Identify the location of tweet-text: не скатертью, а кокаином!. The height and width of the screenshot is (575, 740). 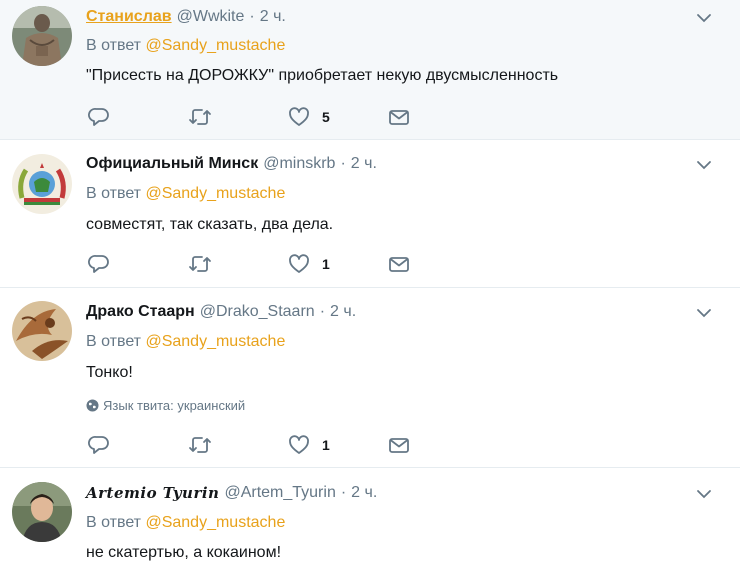
(184, 552).